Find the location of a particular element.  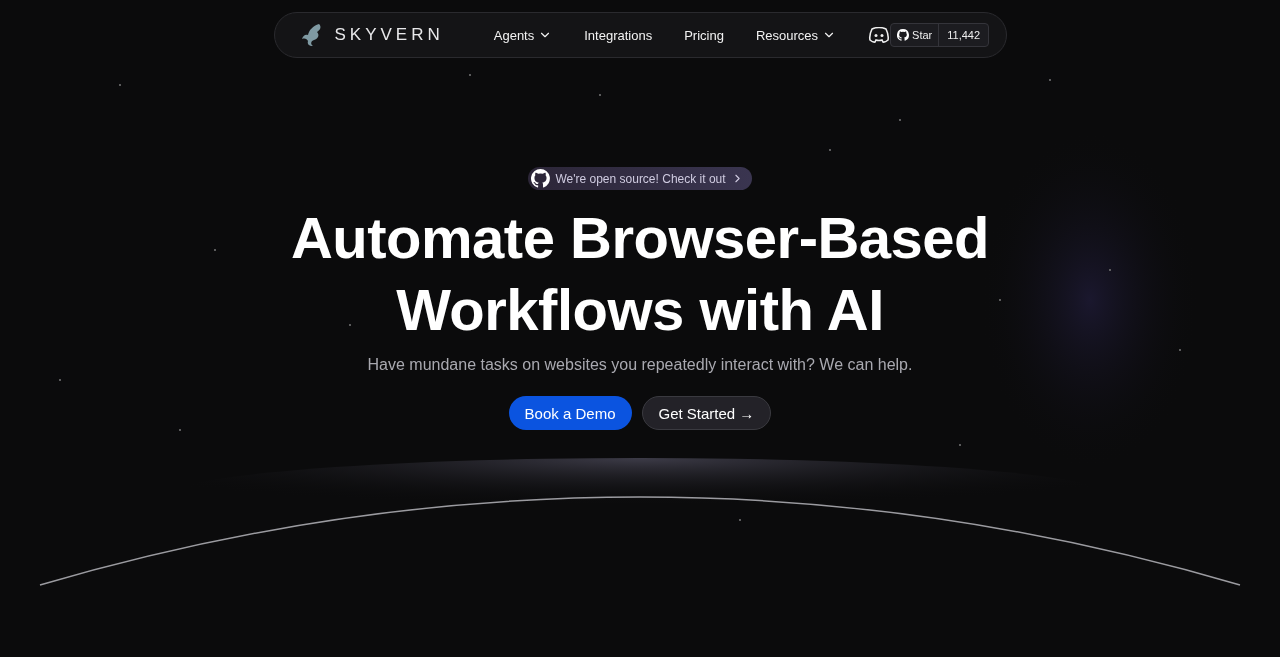

get-started-button: Get Started → is located at coordinates (706, 413).